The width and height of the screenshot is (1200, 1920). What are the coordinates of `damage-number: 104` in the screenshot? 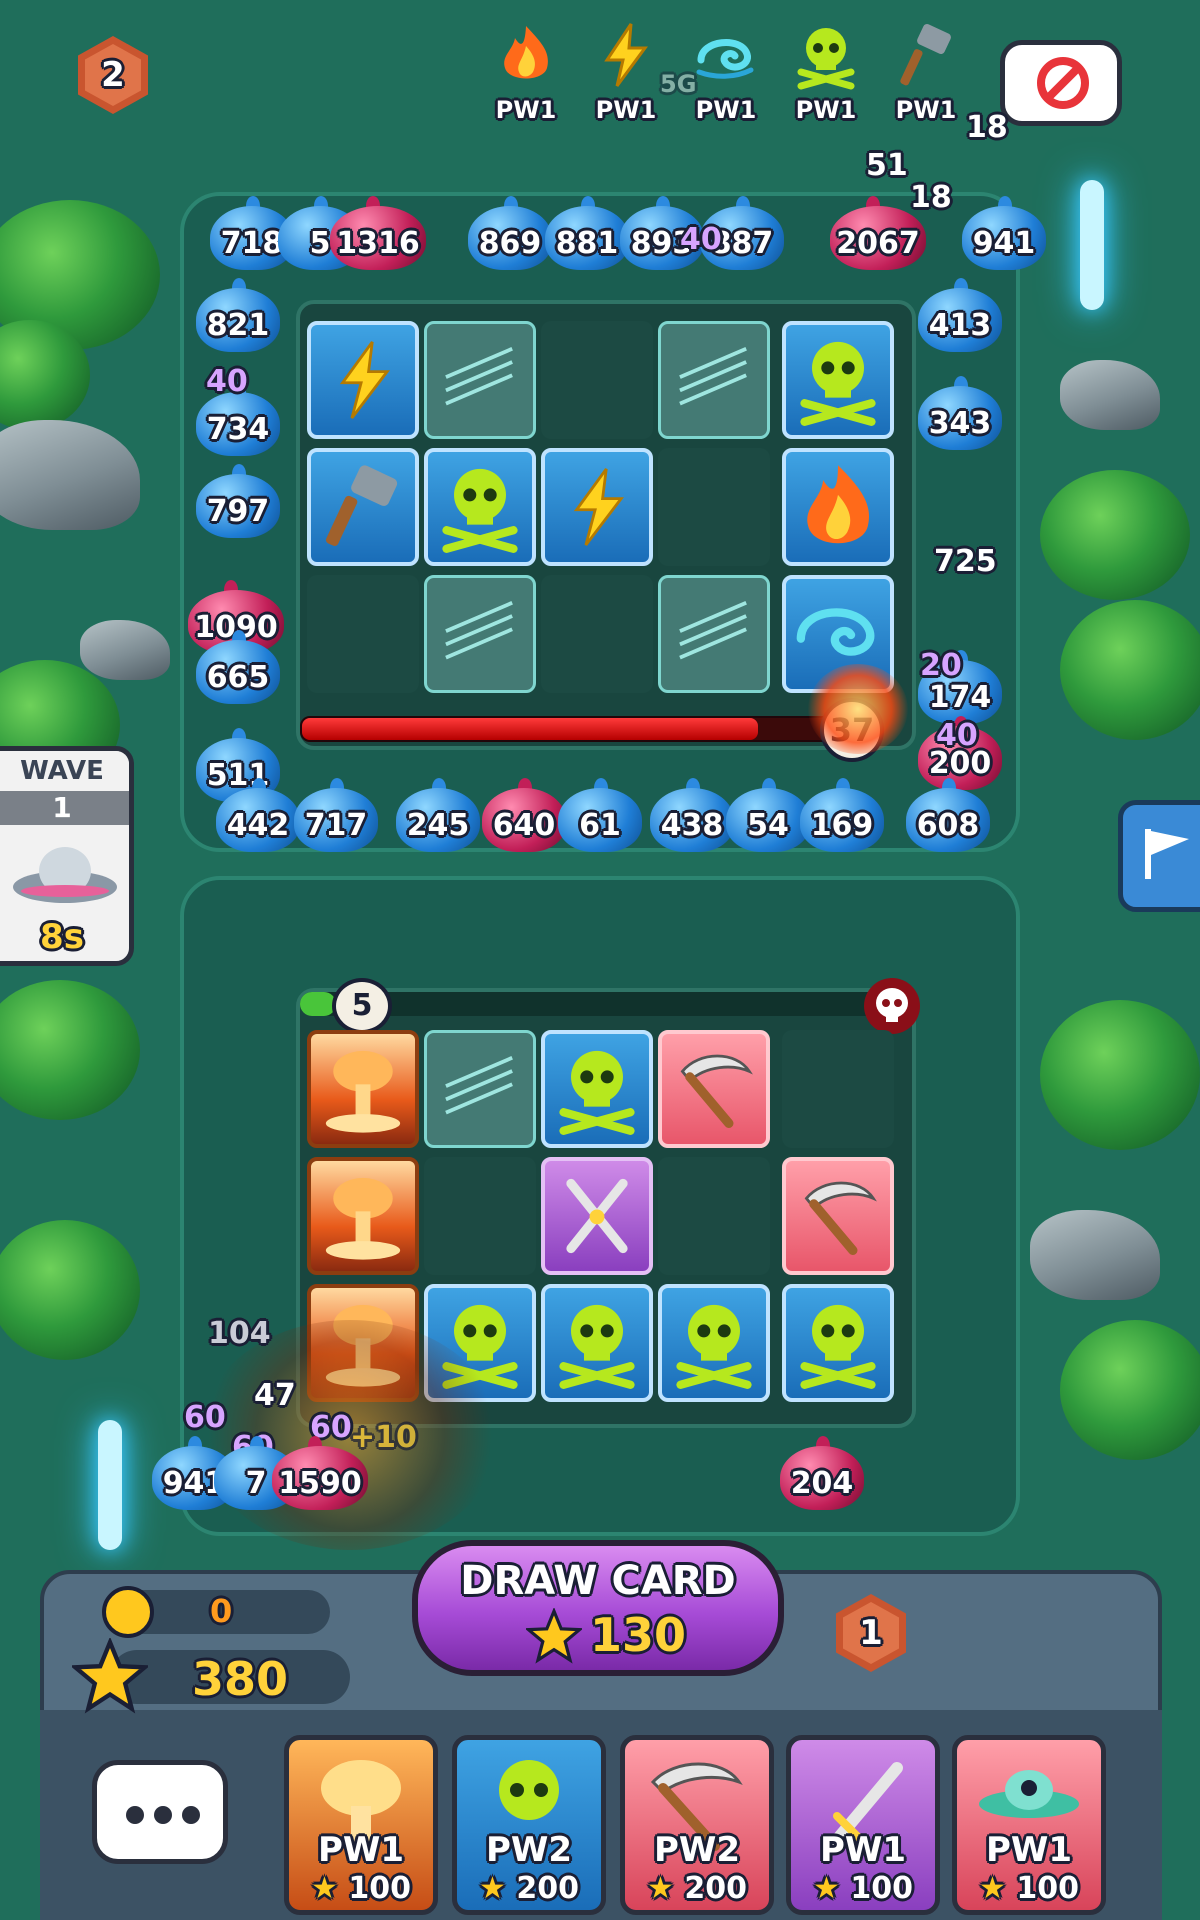 It's located at (239, 1333).